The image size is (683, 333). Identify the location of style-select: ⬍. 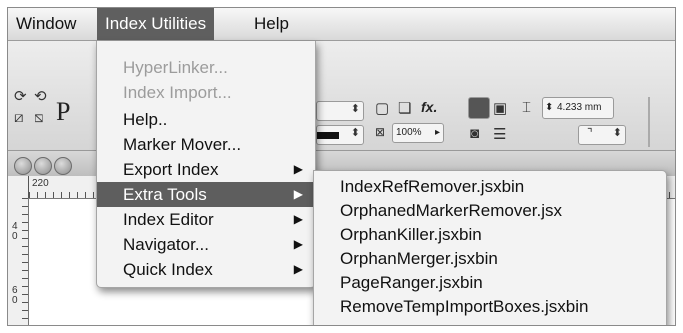
(340, 111).